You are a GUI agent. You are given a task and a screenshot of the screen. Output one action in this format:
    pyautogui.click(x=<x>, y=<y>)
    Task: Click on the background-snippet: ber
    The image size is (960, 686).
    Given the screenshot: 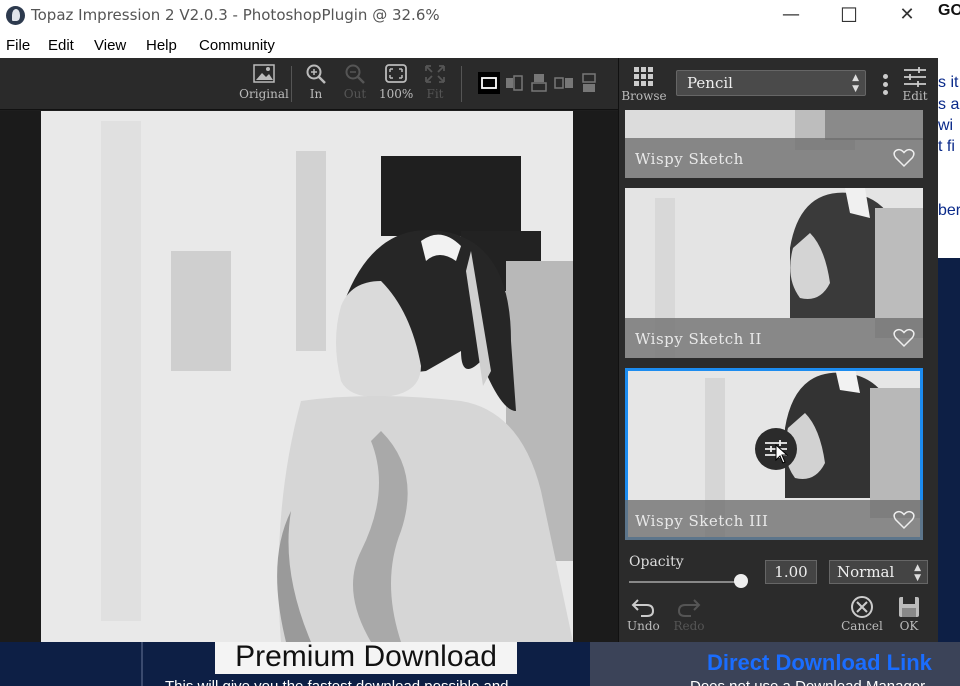 What is the action you would take?
    pyautogui.click(x=949, y=210)
    